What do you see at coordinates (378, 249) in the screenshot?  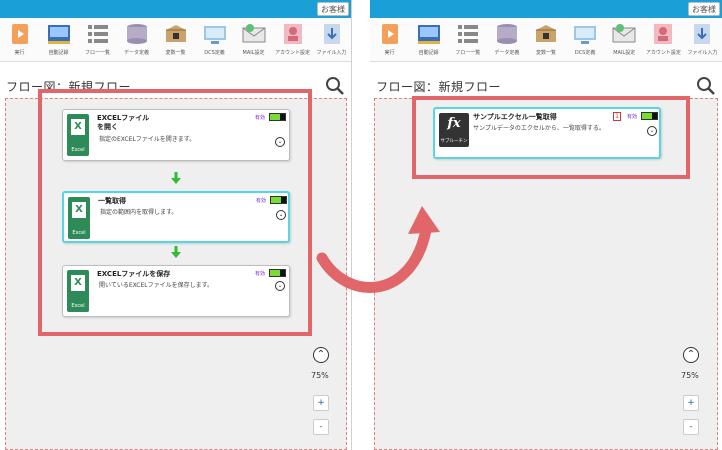 I see `transition-arrow-icon` at bounding box center [378, 249].